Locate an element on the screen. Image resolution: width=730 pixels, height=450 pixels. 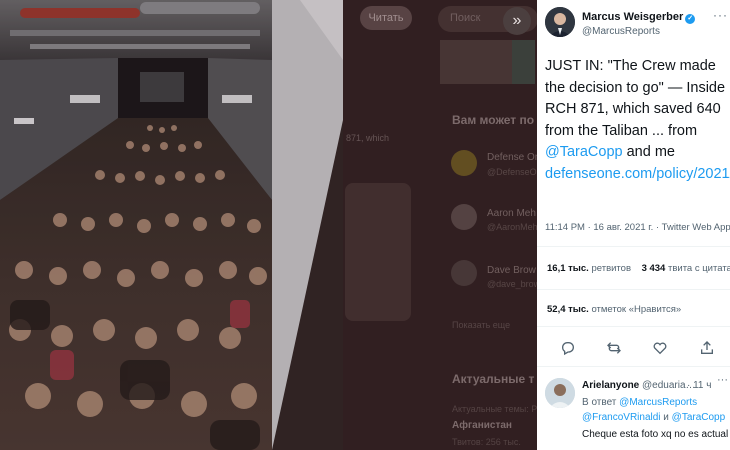
trend-title: Афганистан is located at coordinates (482, 425).